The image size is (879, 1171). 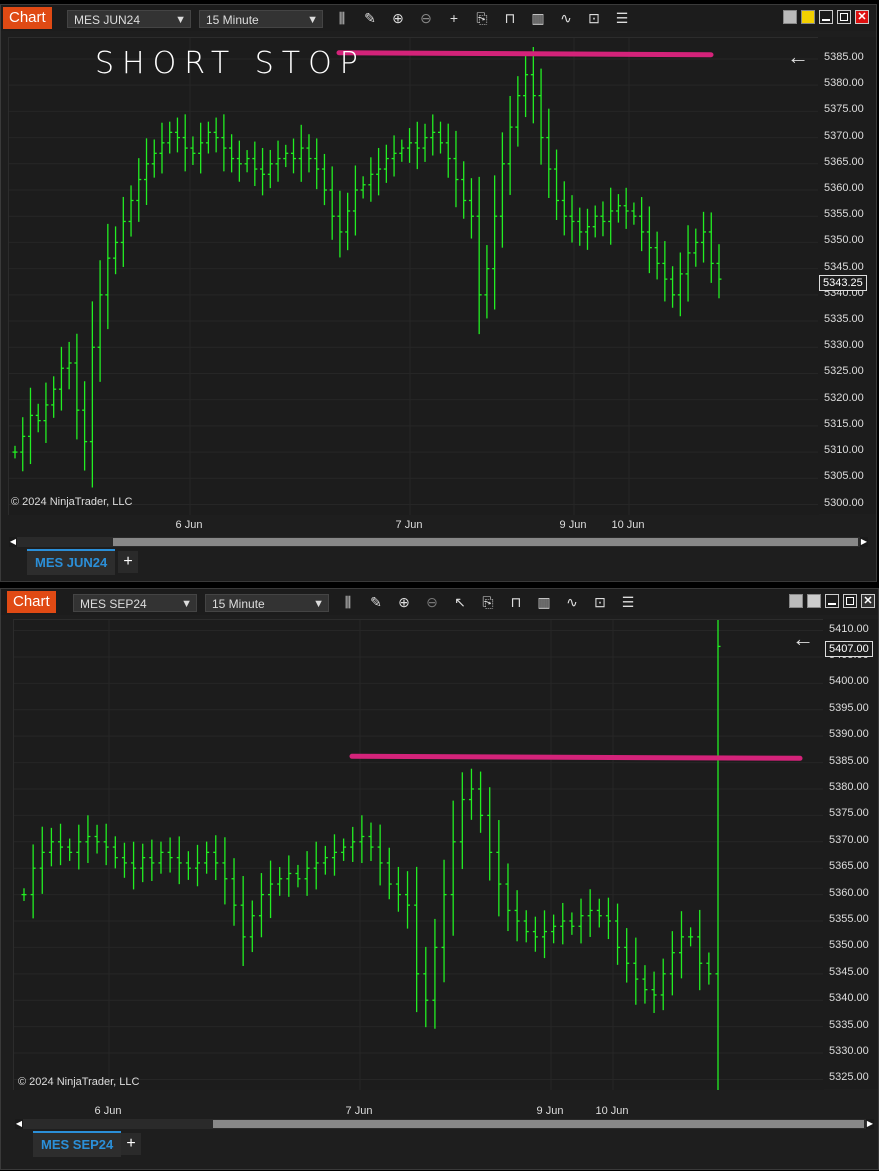 I want to click on window-gray2-button, so click(x=814, y=601).